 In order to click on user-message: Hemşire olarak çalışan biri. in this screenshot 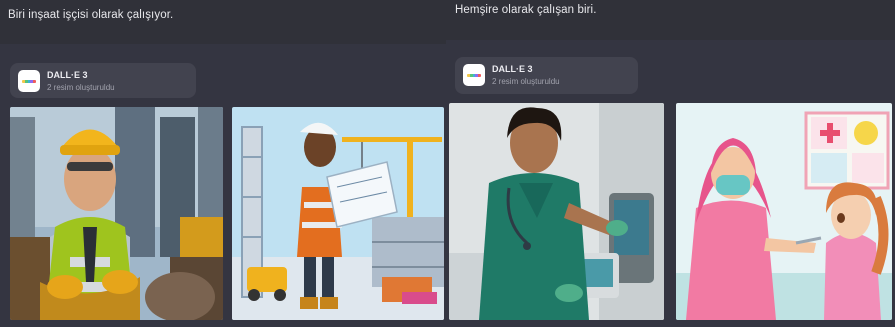, I will do `click(670, 20)`.